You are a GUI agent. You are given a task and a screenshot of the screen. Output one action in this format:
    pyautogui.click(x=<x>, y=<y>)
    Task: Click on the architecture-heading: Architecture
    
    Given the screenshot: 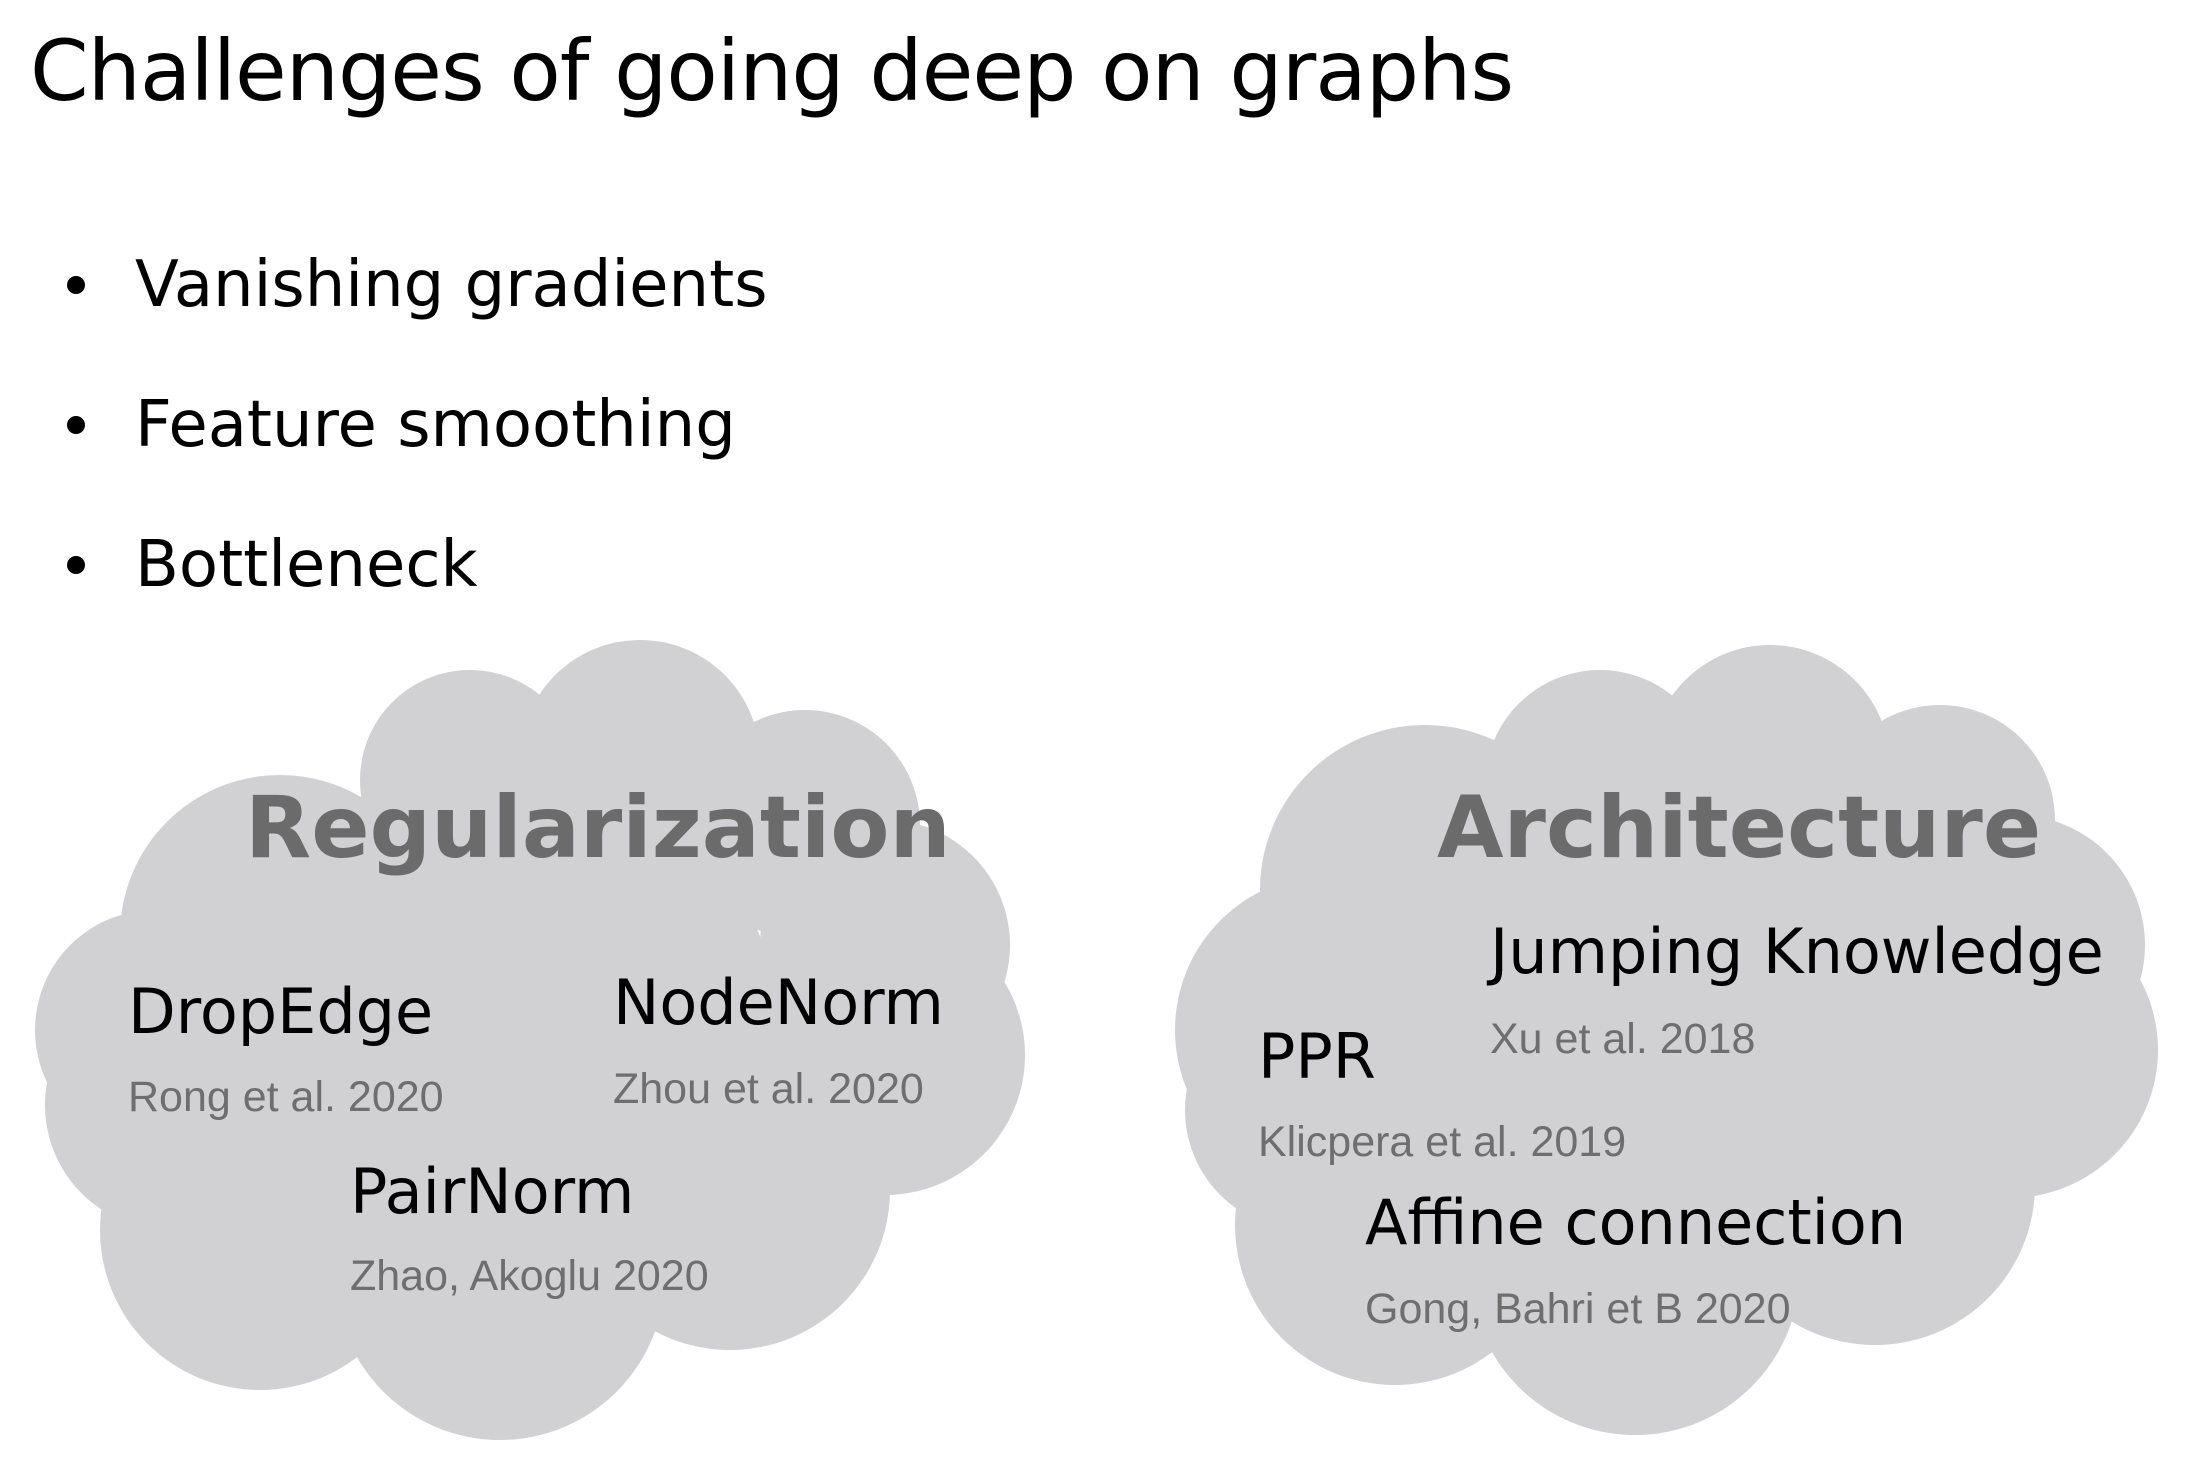 What is the action you would take?
    pyautogui.click(x=1739, y=828)
    